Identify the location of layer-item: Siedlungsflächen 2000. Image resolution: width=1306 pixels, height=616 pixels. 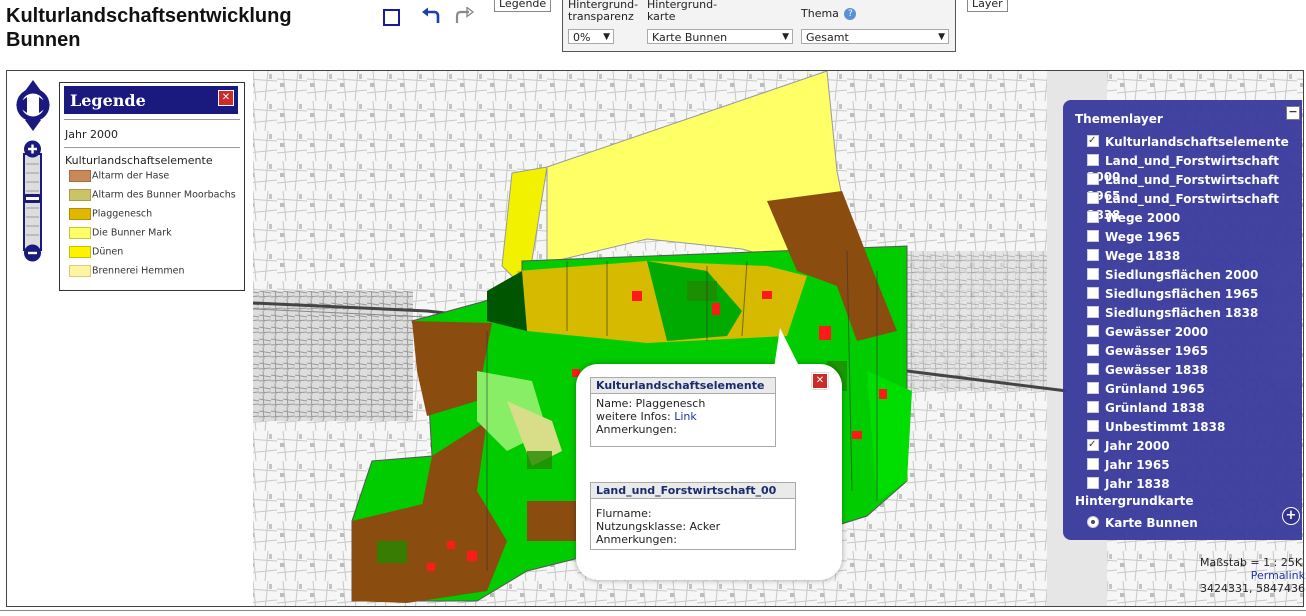
(1172, 275).